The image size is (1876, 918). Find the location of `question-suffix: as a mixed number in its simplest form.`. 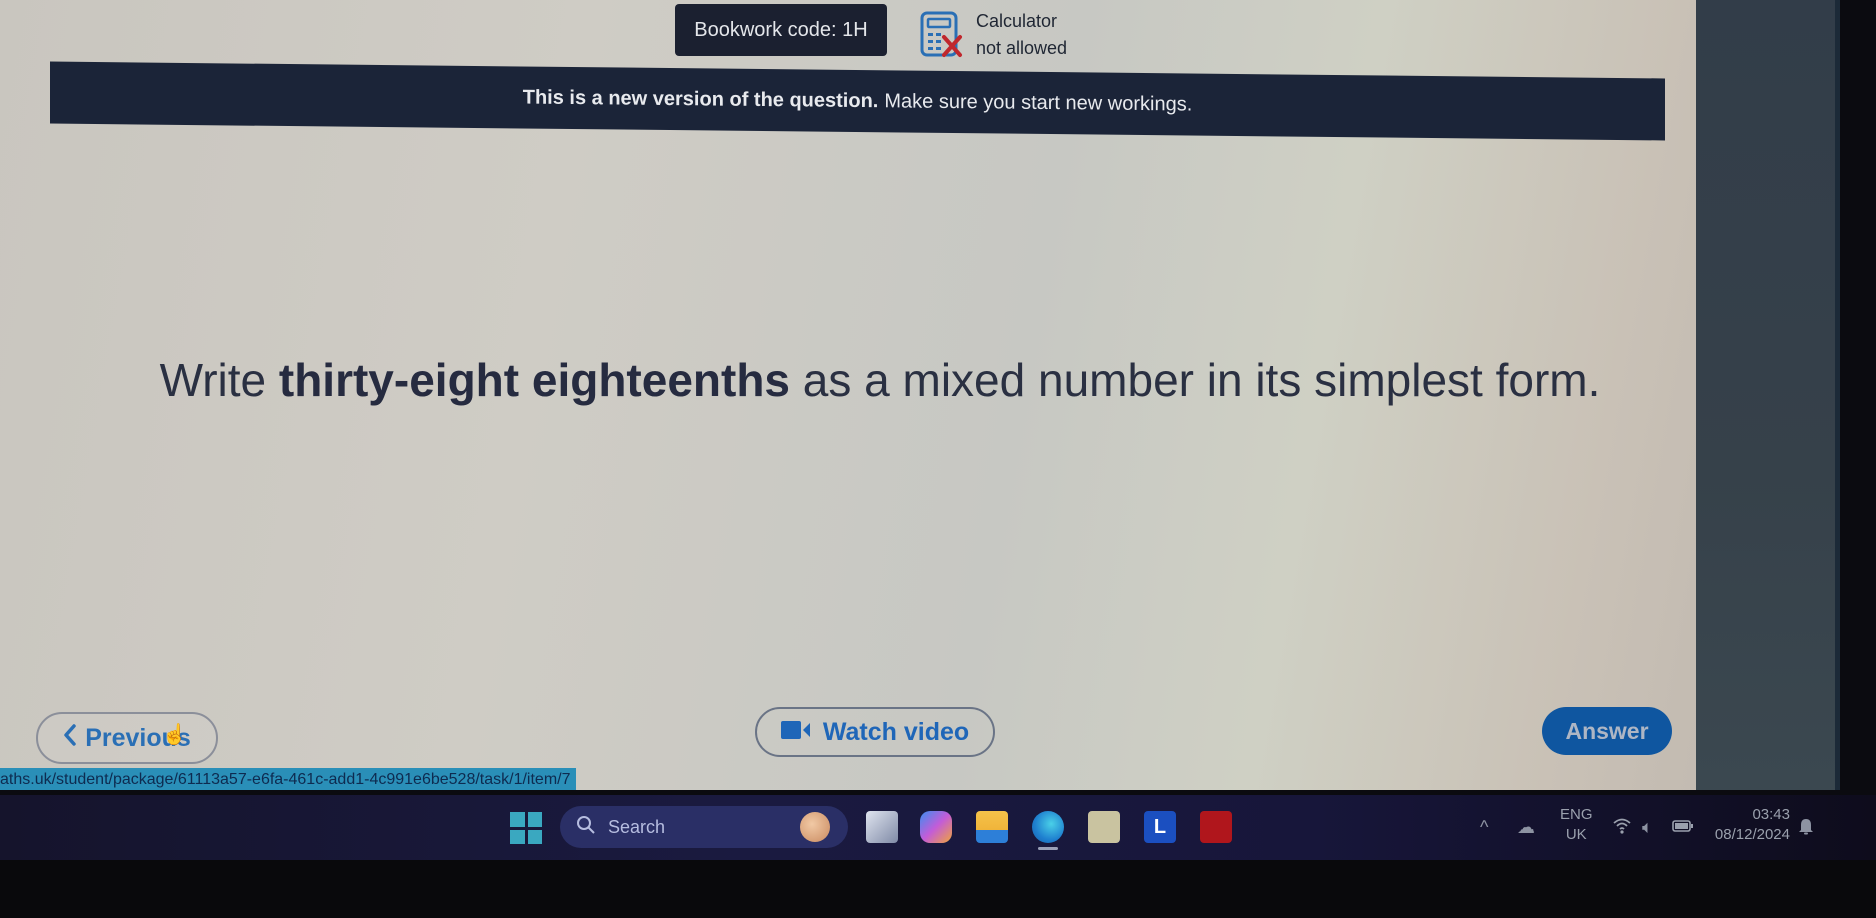

question-suffix: as a mixed number in its simplest form. is located at coordinates (1195, 380).